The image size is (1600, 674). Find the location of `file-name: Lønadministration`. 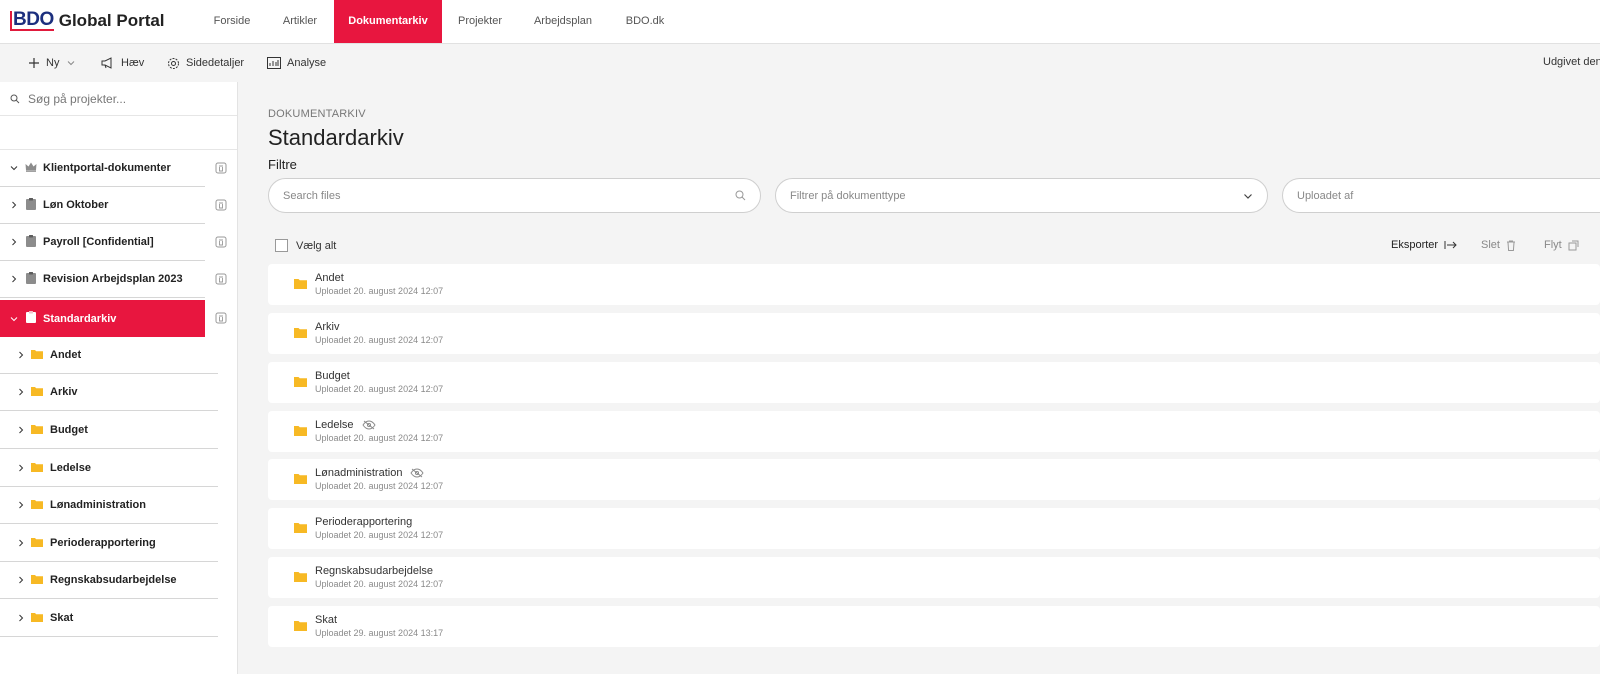

file-name: Lønadministration is located at coordinates (369, 473).